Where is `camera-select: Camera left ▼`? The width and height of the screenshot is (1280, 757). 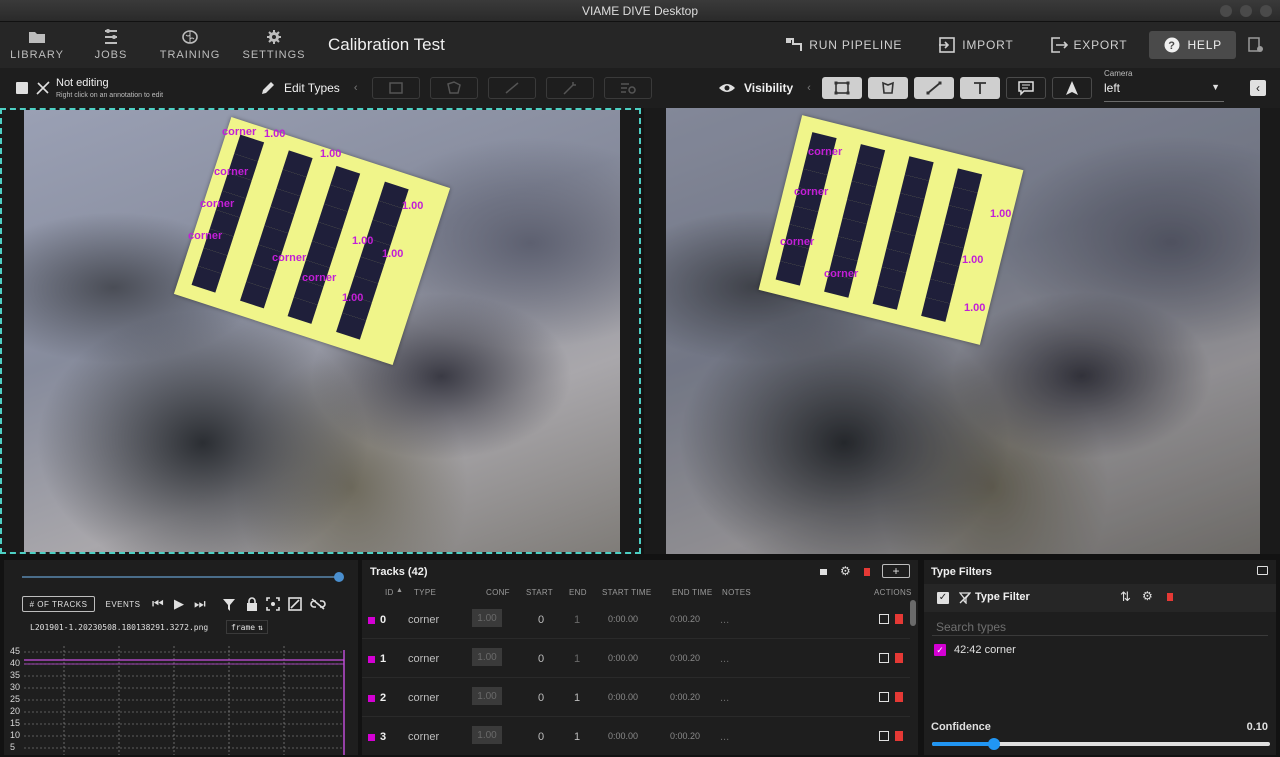 camera-select: Camera left ▼ is located at coordinates (1164, 88).